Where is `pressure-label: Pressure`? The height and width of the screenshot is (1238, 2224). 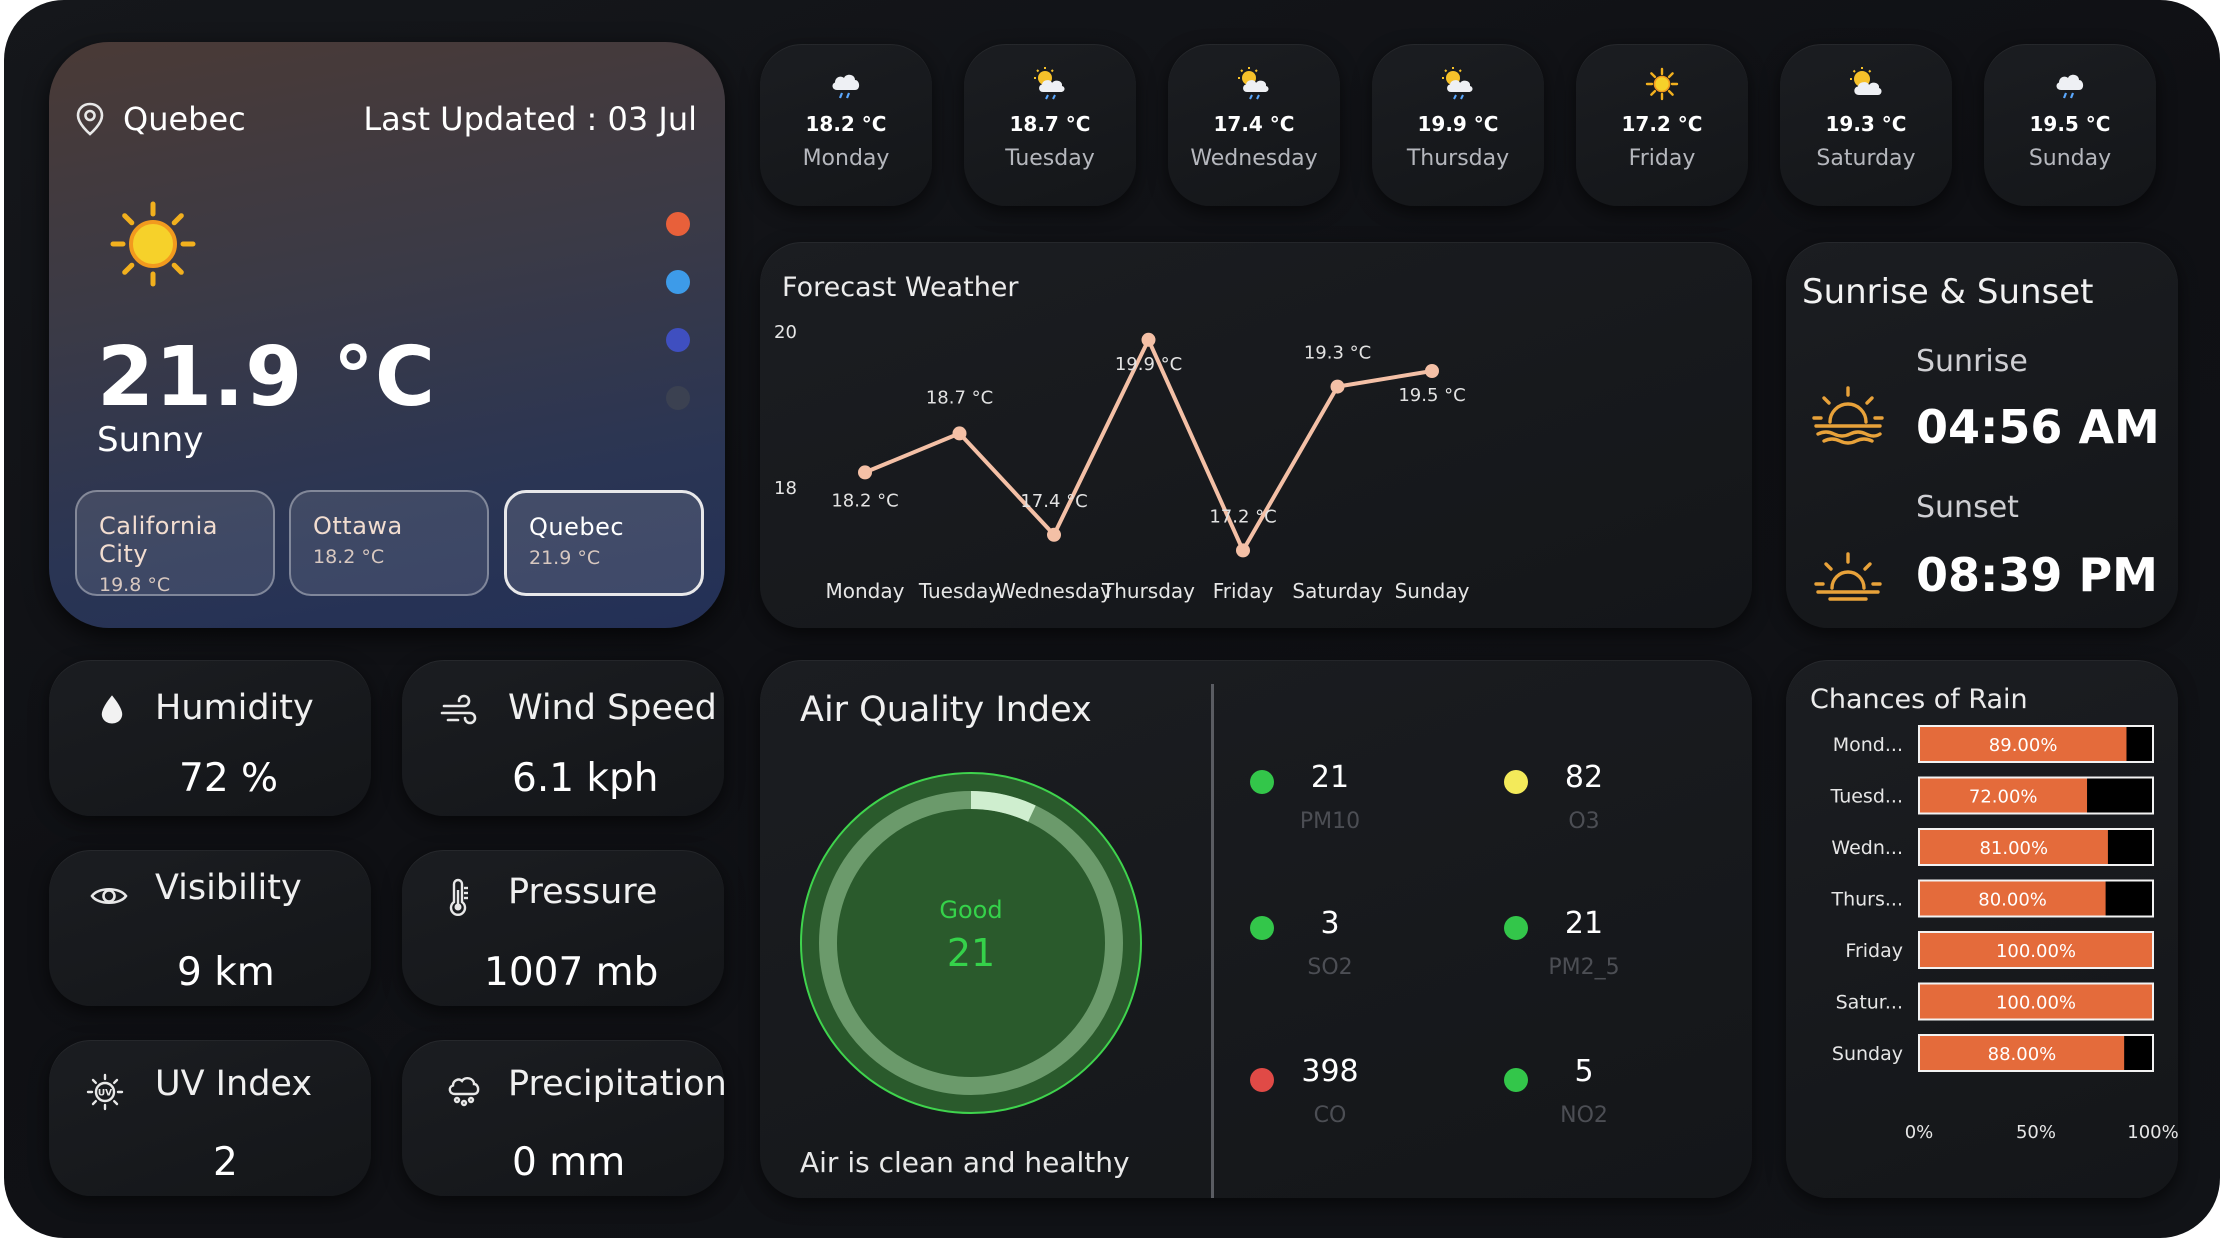
pressure-label: Pressure is located at coordinates (583, 892).